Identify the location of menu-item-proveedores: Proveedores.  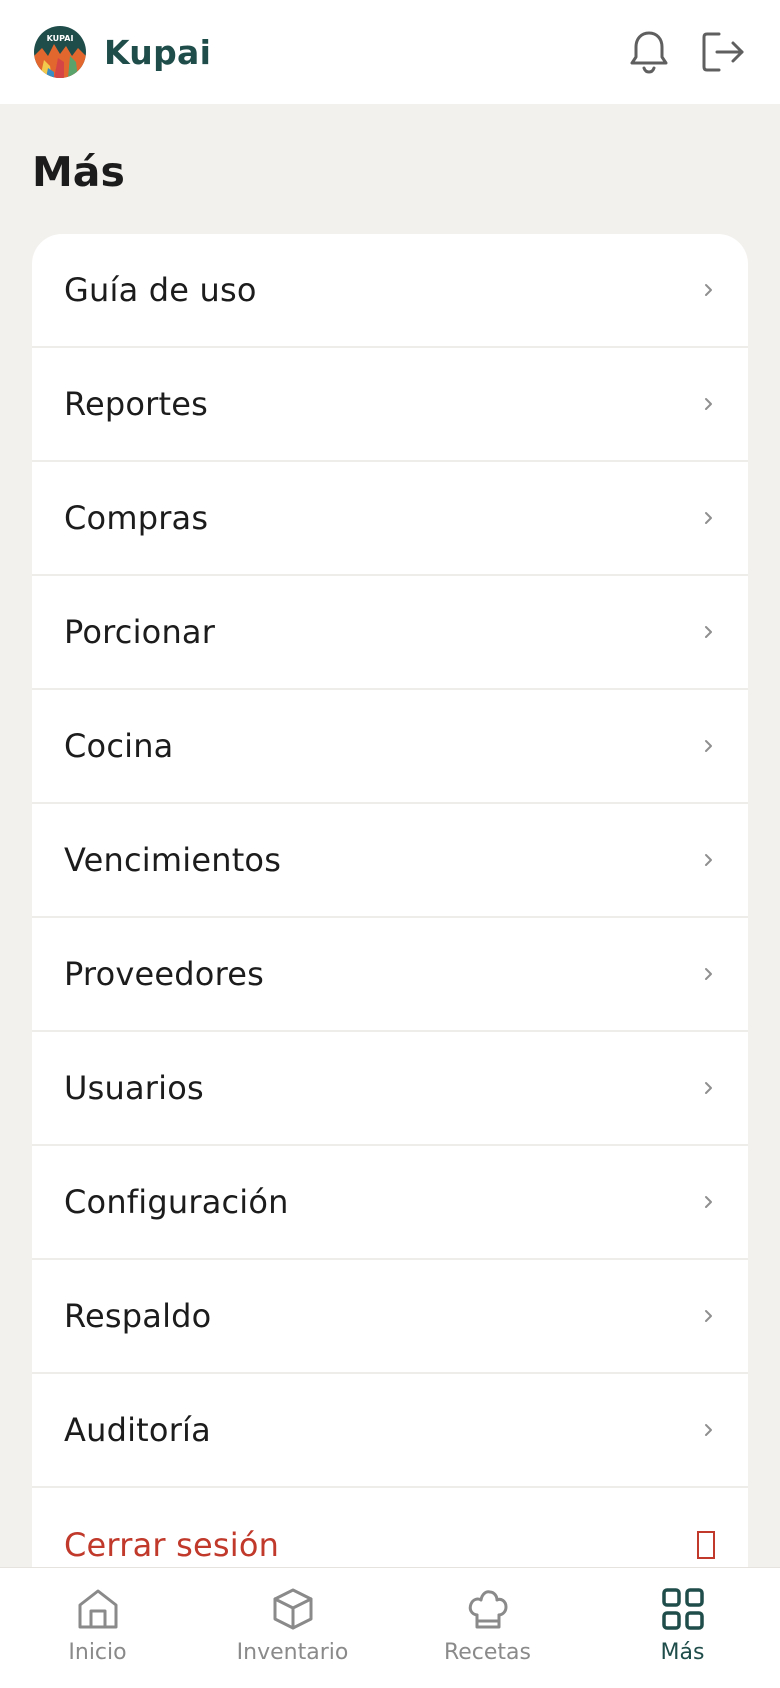
(390, 975).